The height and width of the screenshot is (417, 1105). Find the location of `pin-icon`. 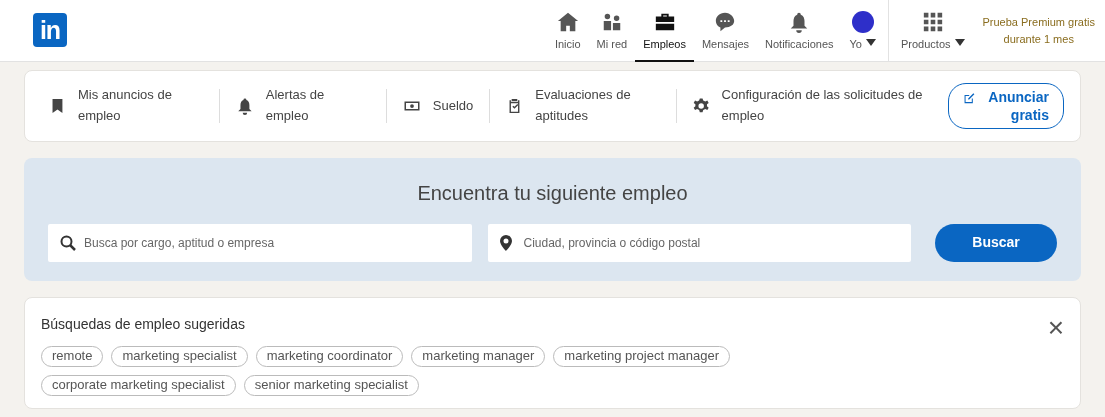

pin-icon is located at coordinates (505, 242).